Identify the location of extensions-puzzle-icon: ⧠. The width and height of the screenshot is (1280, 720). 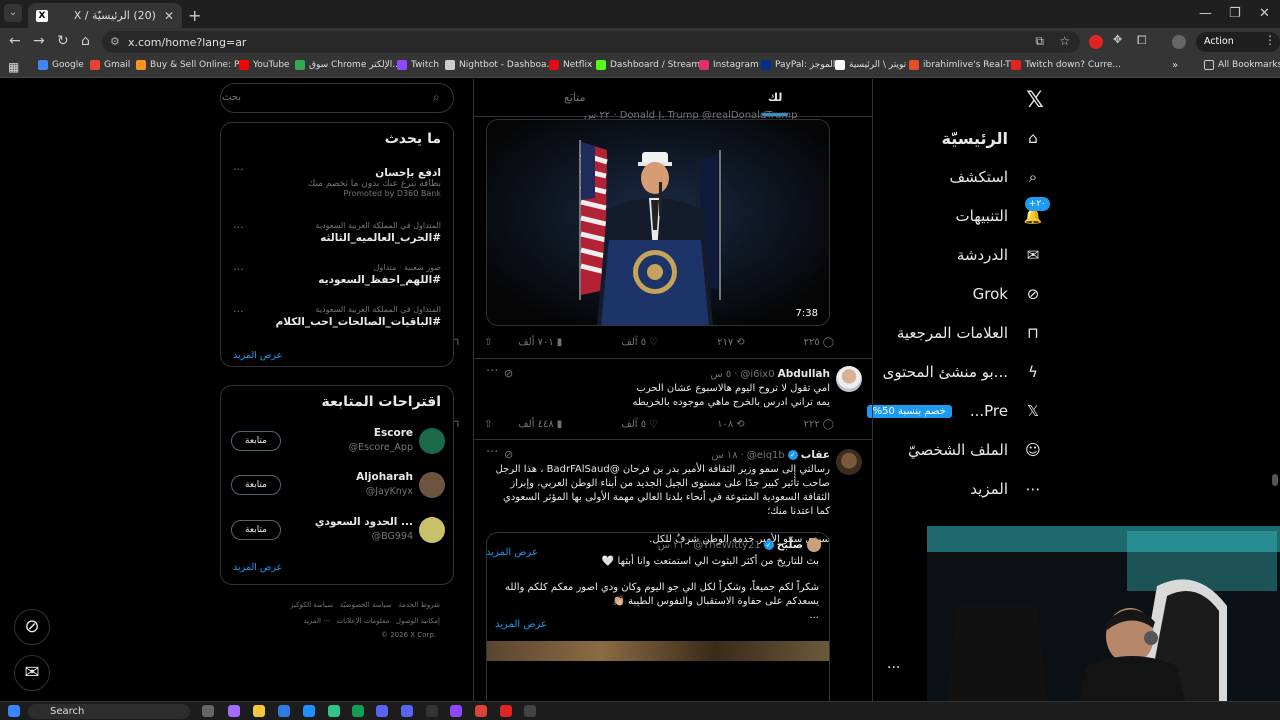
(1142, 40).